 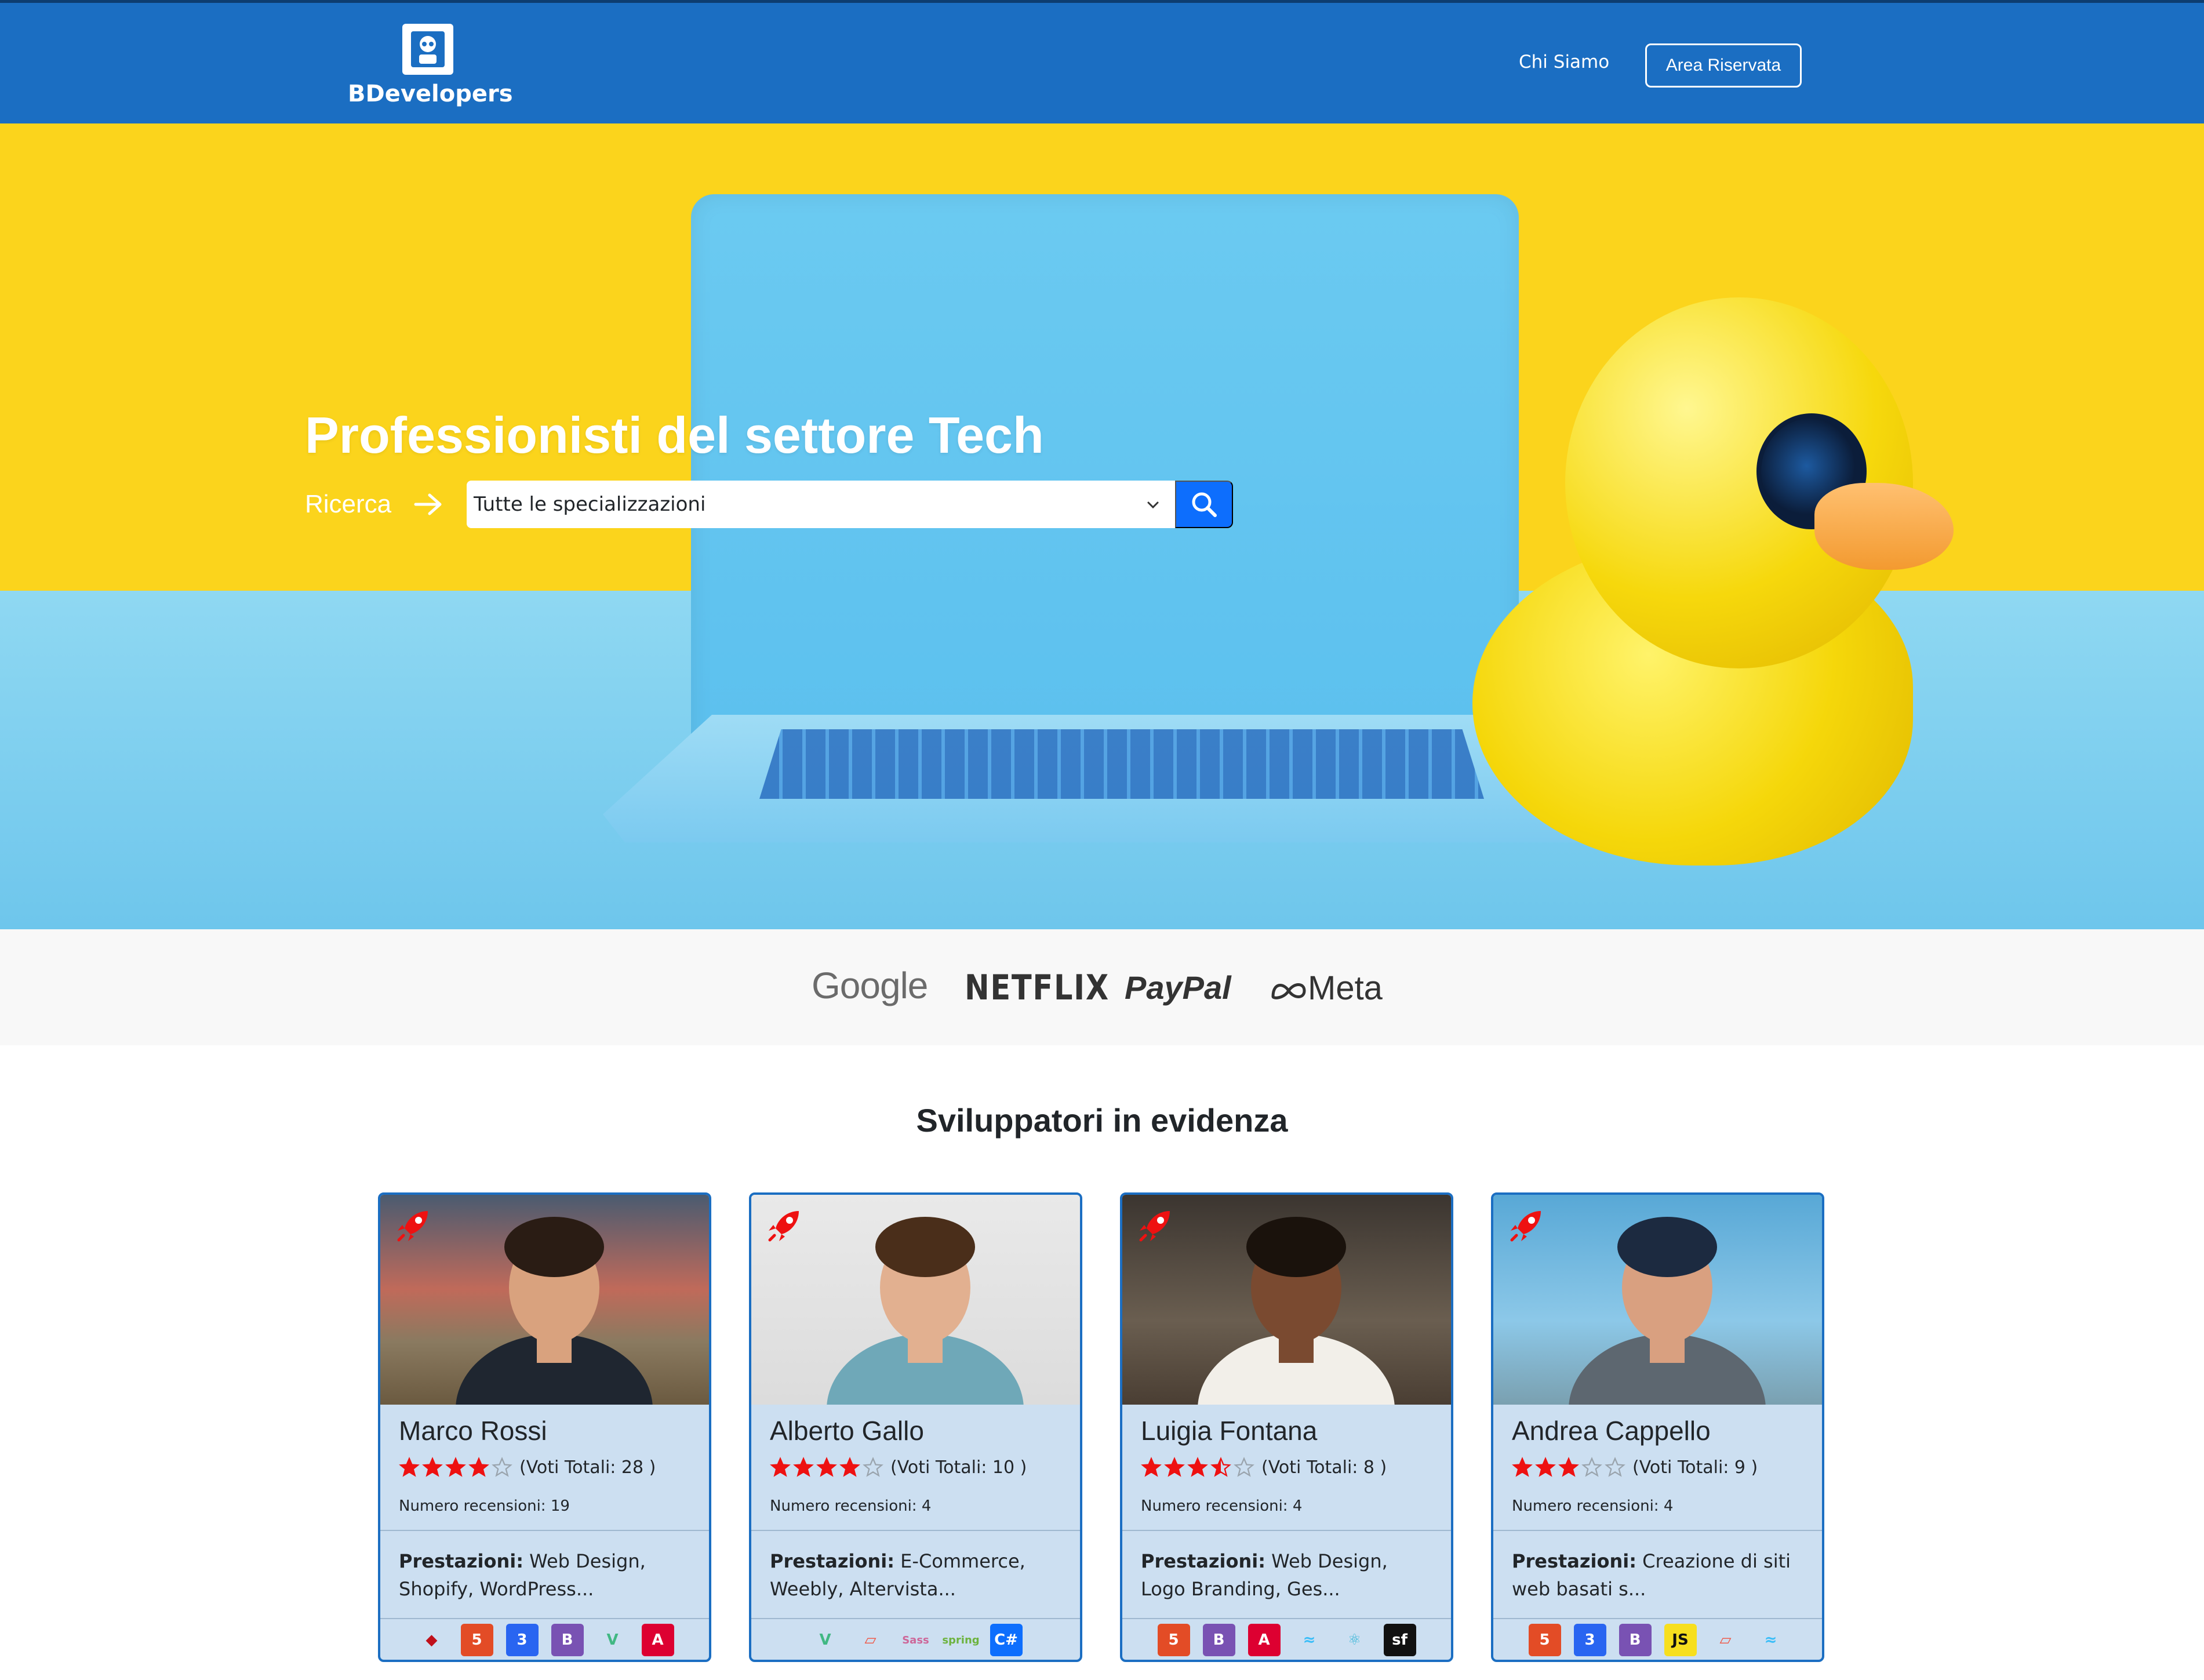 I want to click on brand-logo-link: BDevelopers, so click(x=430, y=67).